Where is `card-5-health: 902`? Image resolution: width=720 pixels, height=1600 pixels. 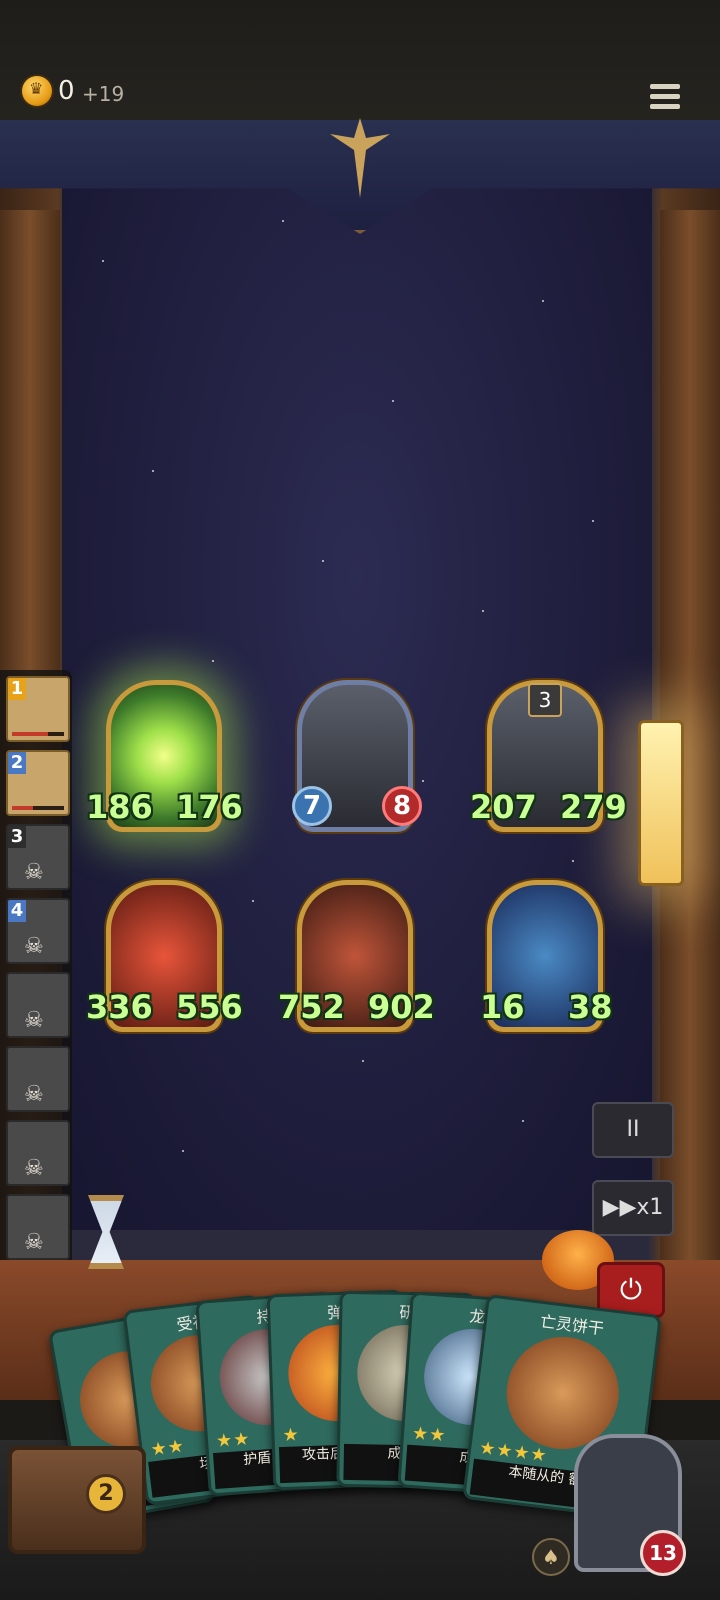
card-5-health: 902 is located at coordinates (401, 1007).